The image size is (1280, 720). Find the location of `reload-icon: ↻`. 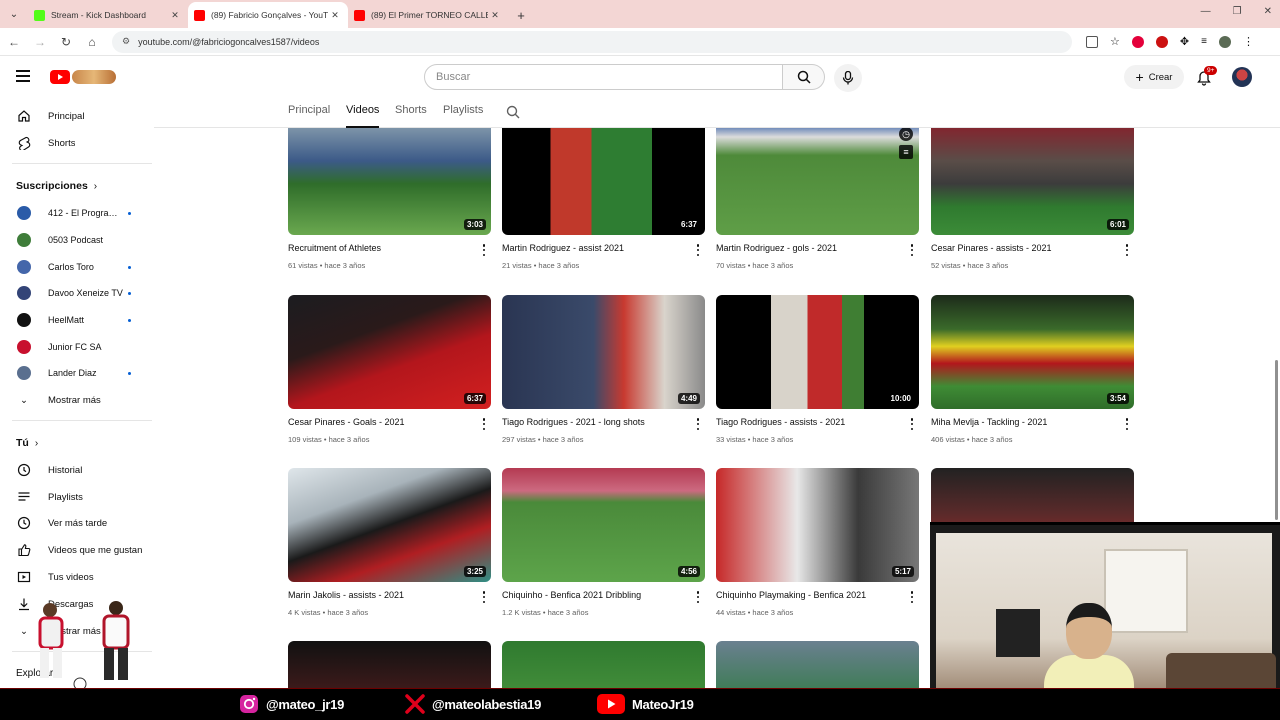

reload-icon: ↻ is located at coordinates (66, 42).